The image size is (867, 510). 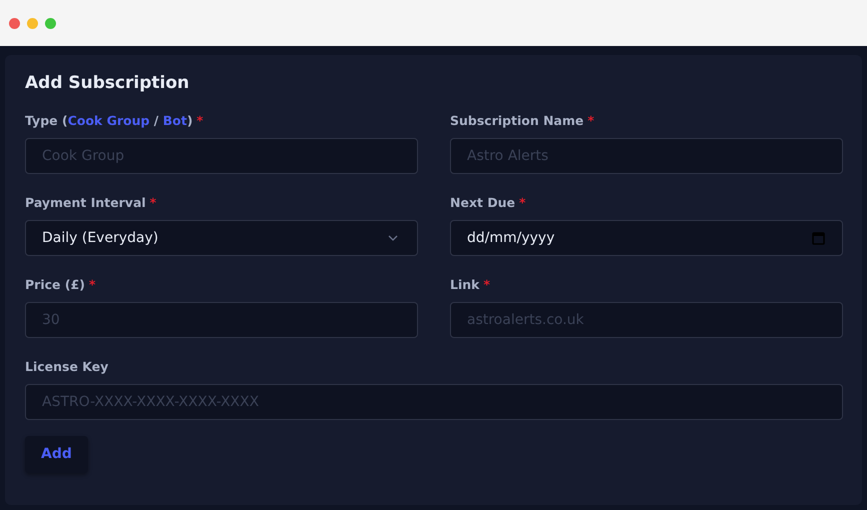 What do you see at coordinates (646, 238) in the screenshot?
I see `date-field: dd/mm/yyyy` at bounding box center [646, 238].